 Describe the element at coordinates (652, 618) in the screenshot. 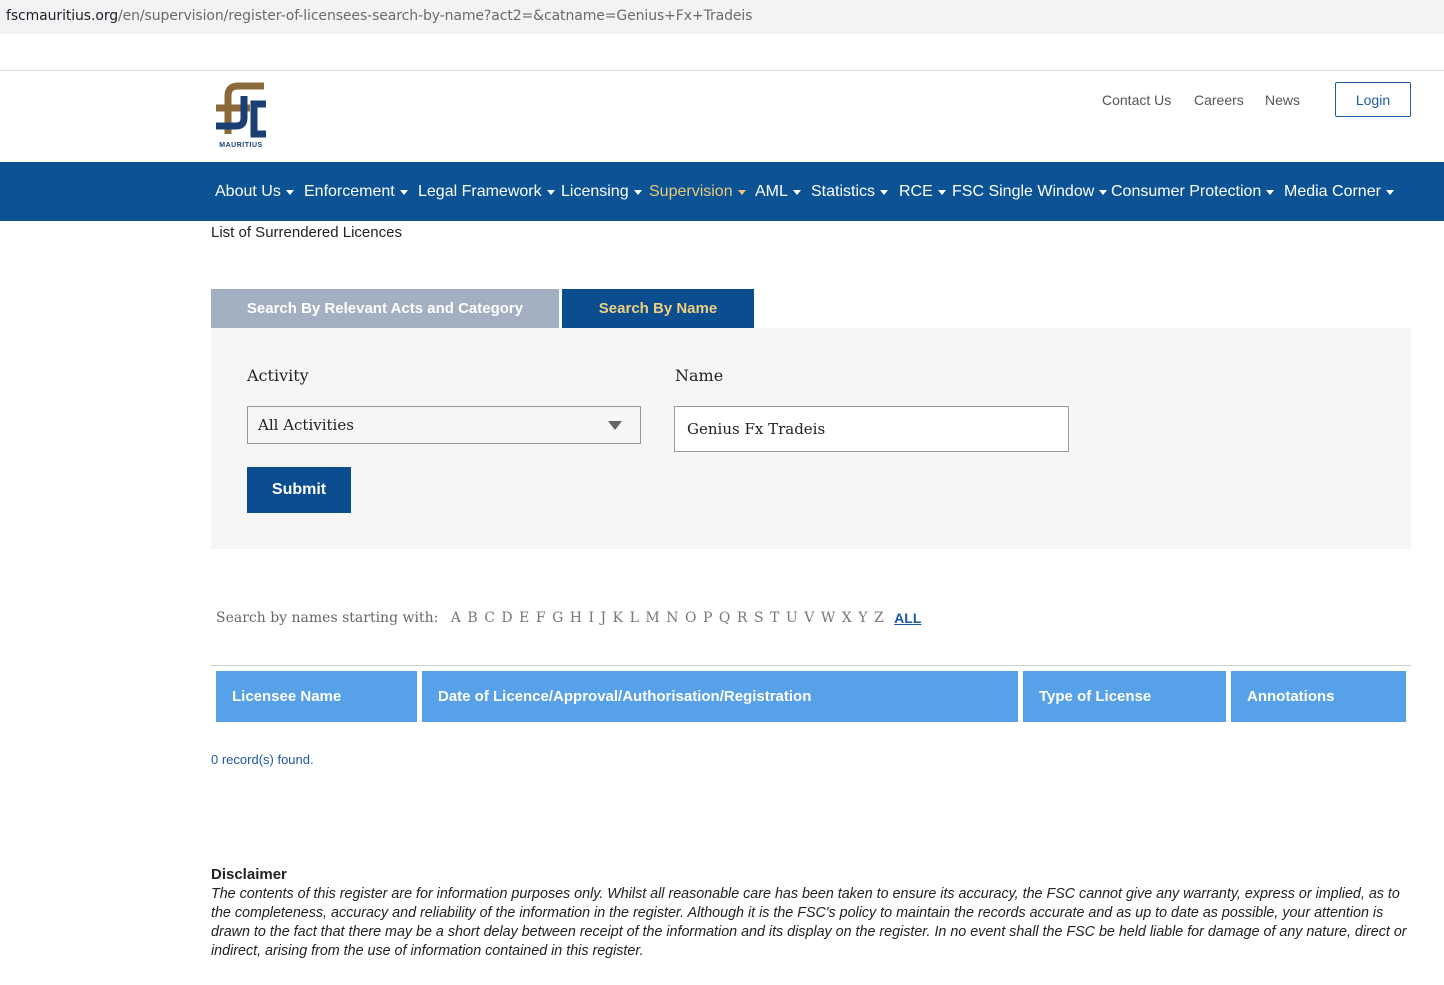

I see `alphabet-letter-m: M` at that location.